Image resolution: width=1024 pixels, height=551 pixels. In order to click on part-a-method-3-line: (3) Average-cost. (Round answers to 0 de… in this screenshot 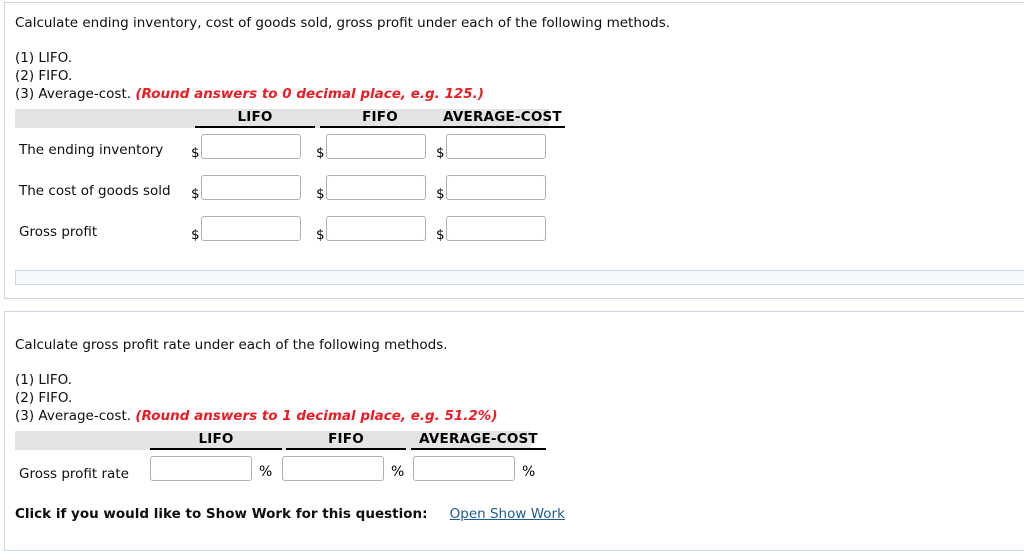, I will do `click(249, 94)`.